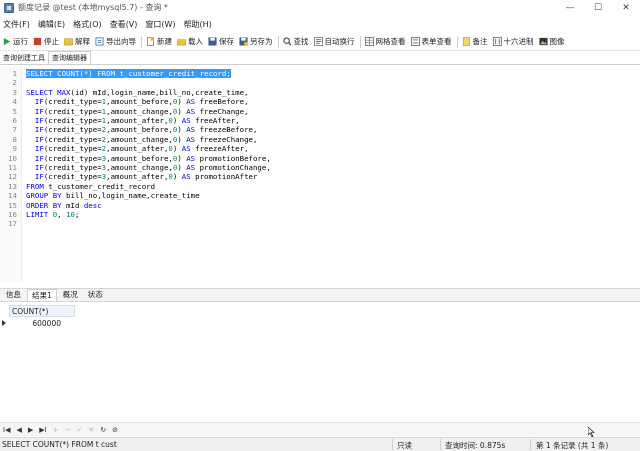  Describe the element at coordinates (51, 41) in the screenshot. I see `stop-label: 停止` at that location.